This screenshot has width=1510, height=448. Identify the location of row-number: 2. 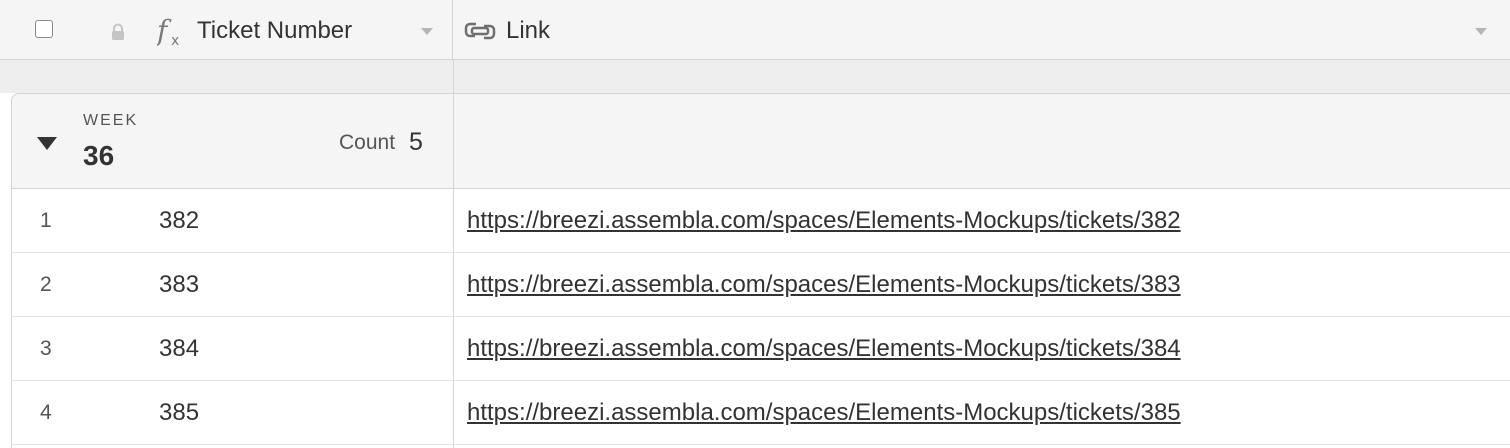
(46, 284).